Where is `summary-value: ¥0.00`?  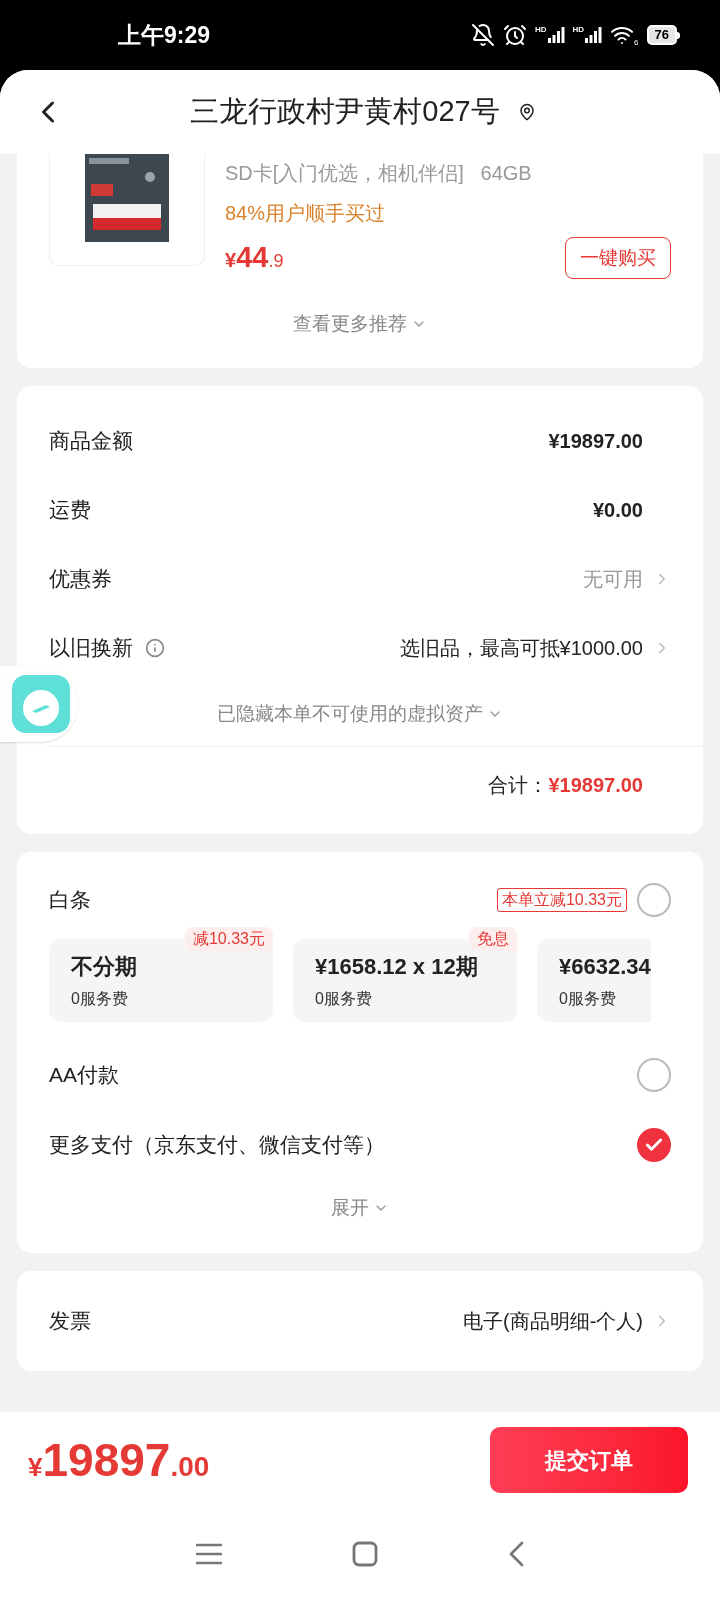 summary-value: ¥0.00 is located at coordinates (617, 510).